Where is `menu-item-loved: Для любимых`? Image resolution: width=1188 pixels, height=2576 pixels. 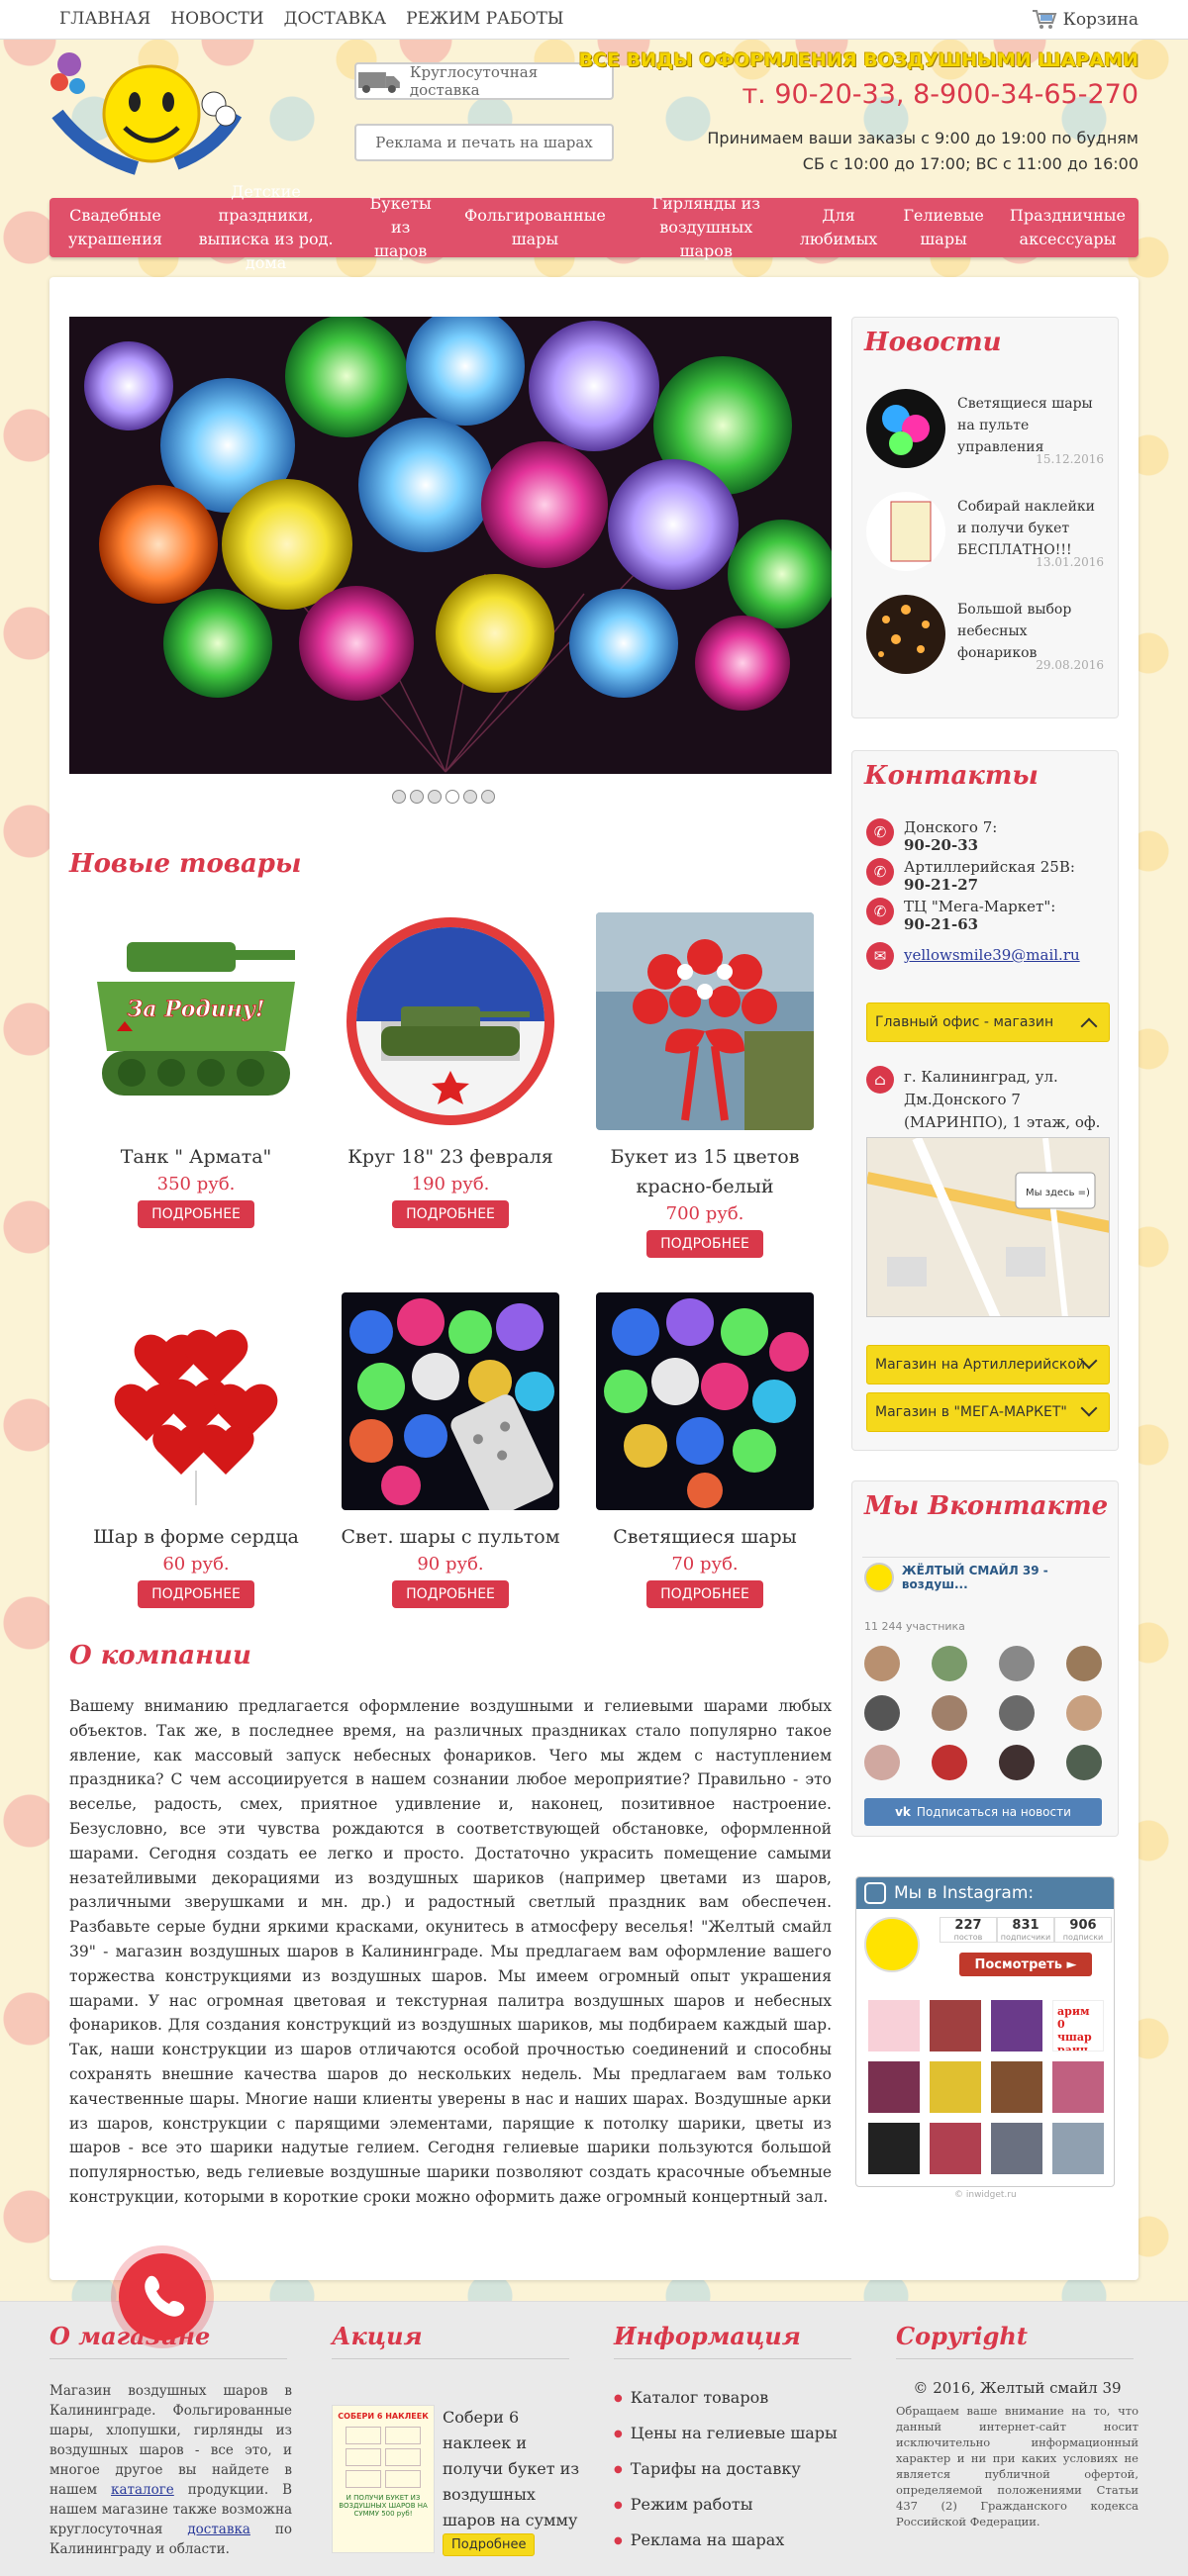 menu-item-loved: Для любимых is located at coordinates (839, 227).